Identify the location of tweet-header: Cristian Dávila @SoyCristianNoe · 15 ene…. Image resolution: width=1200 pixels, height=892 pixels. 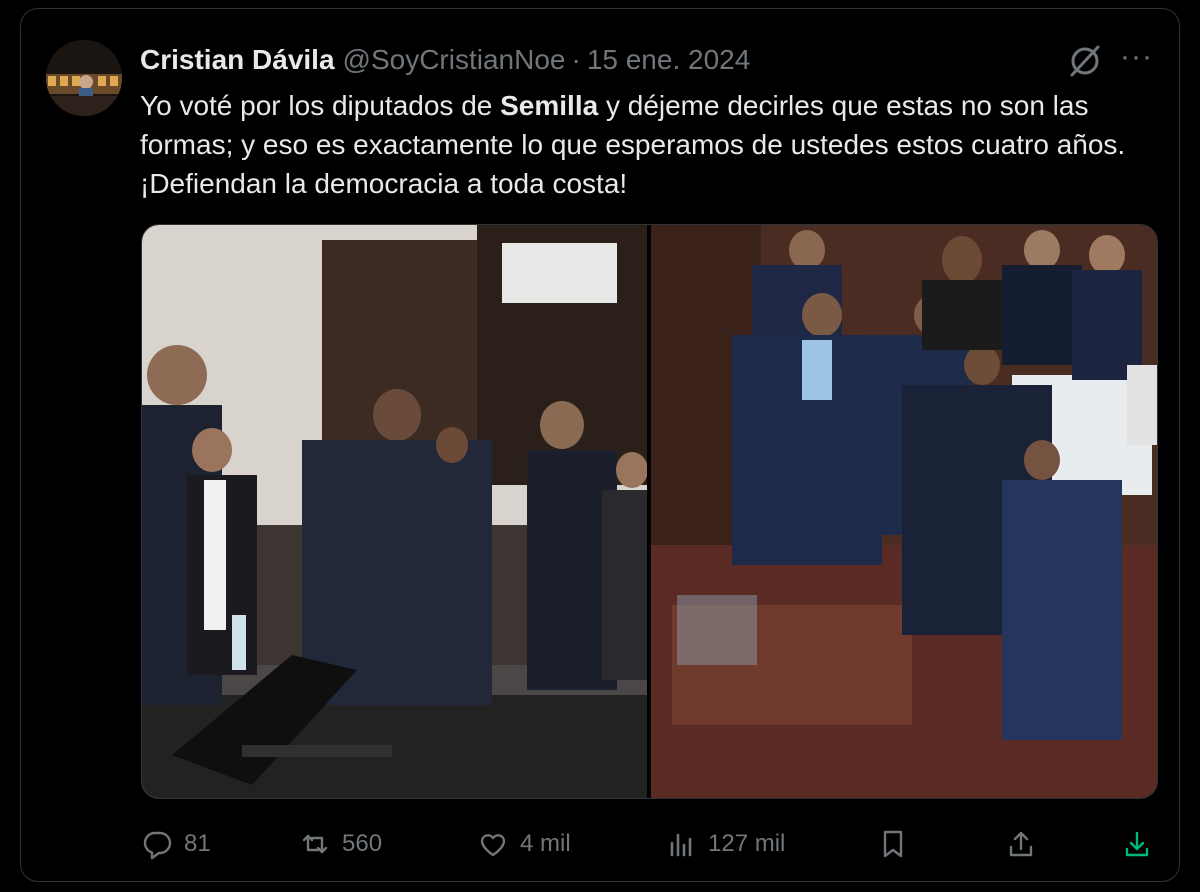
(445, 60).